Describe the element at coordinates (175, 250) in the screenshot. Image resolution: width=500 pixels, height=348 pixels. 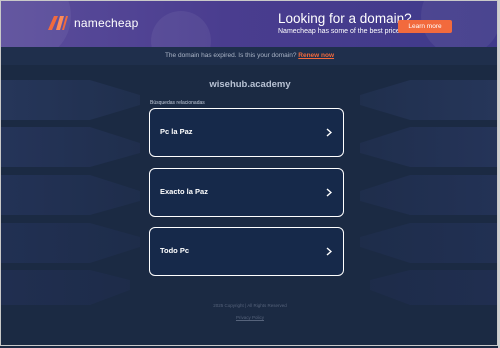
I see `related-link-label: Todo Pc` at that location.